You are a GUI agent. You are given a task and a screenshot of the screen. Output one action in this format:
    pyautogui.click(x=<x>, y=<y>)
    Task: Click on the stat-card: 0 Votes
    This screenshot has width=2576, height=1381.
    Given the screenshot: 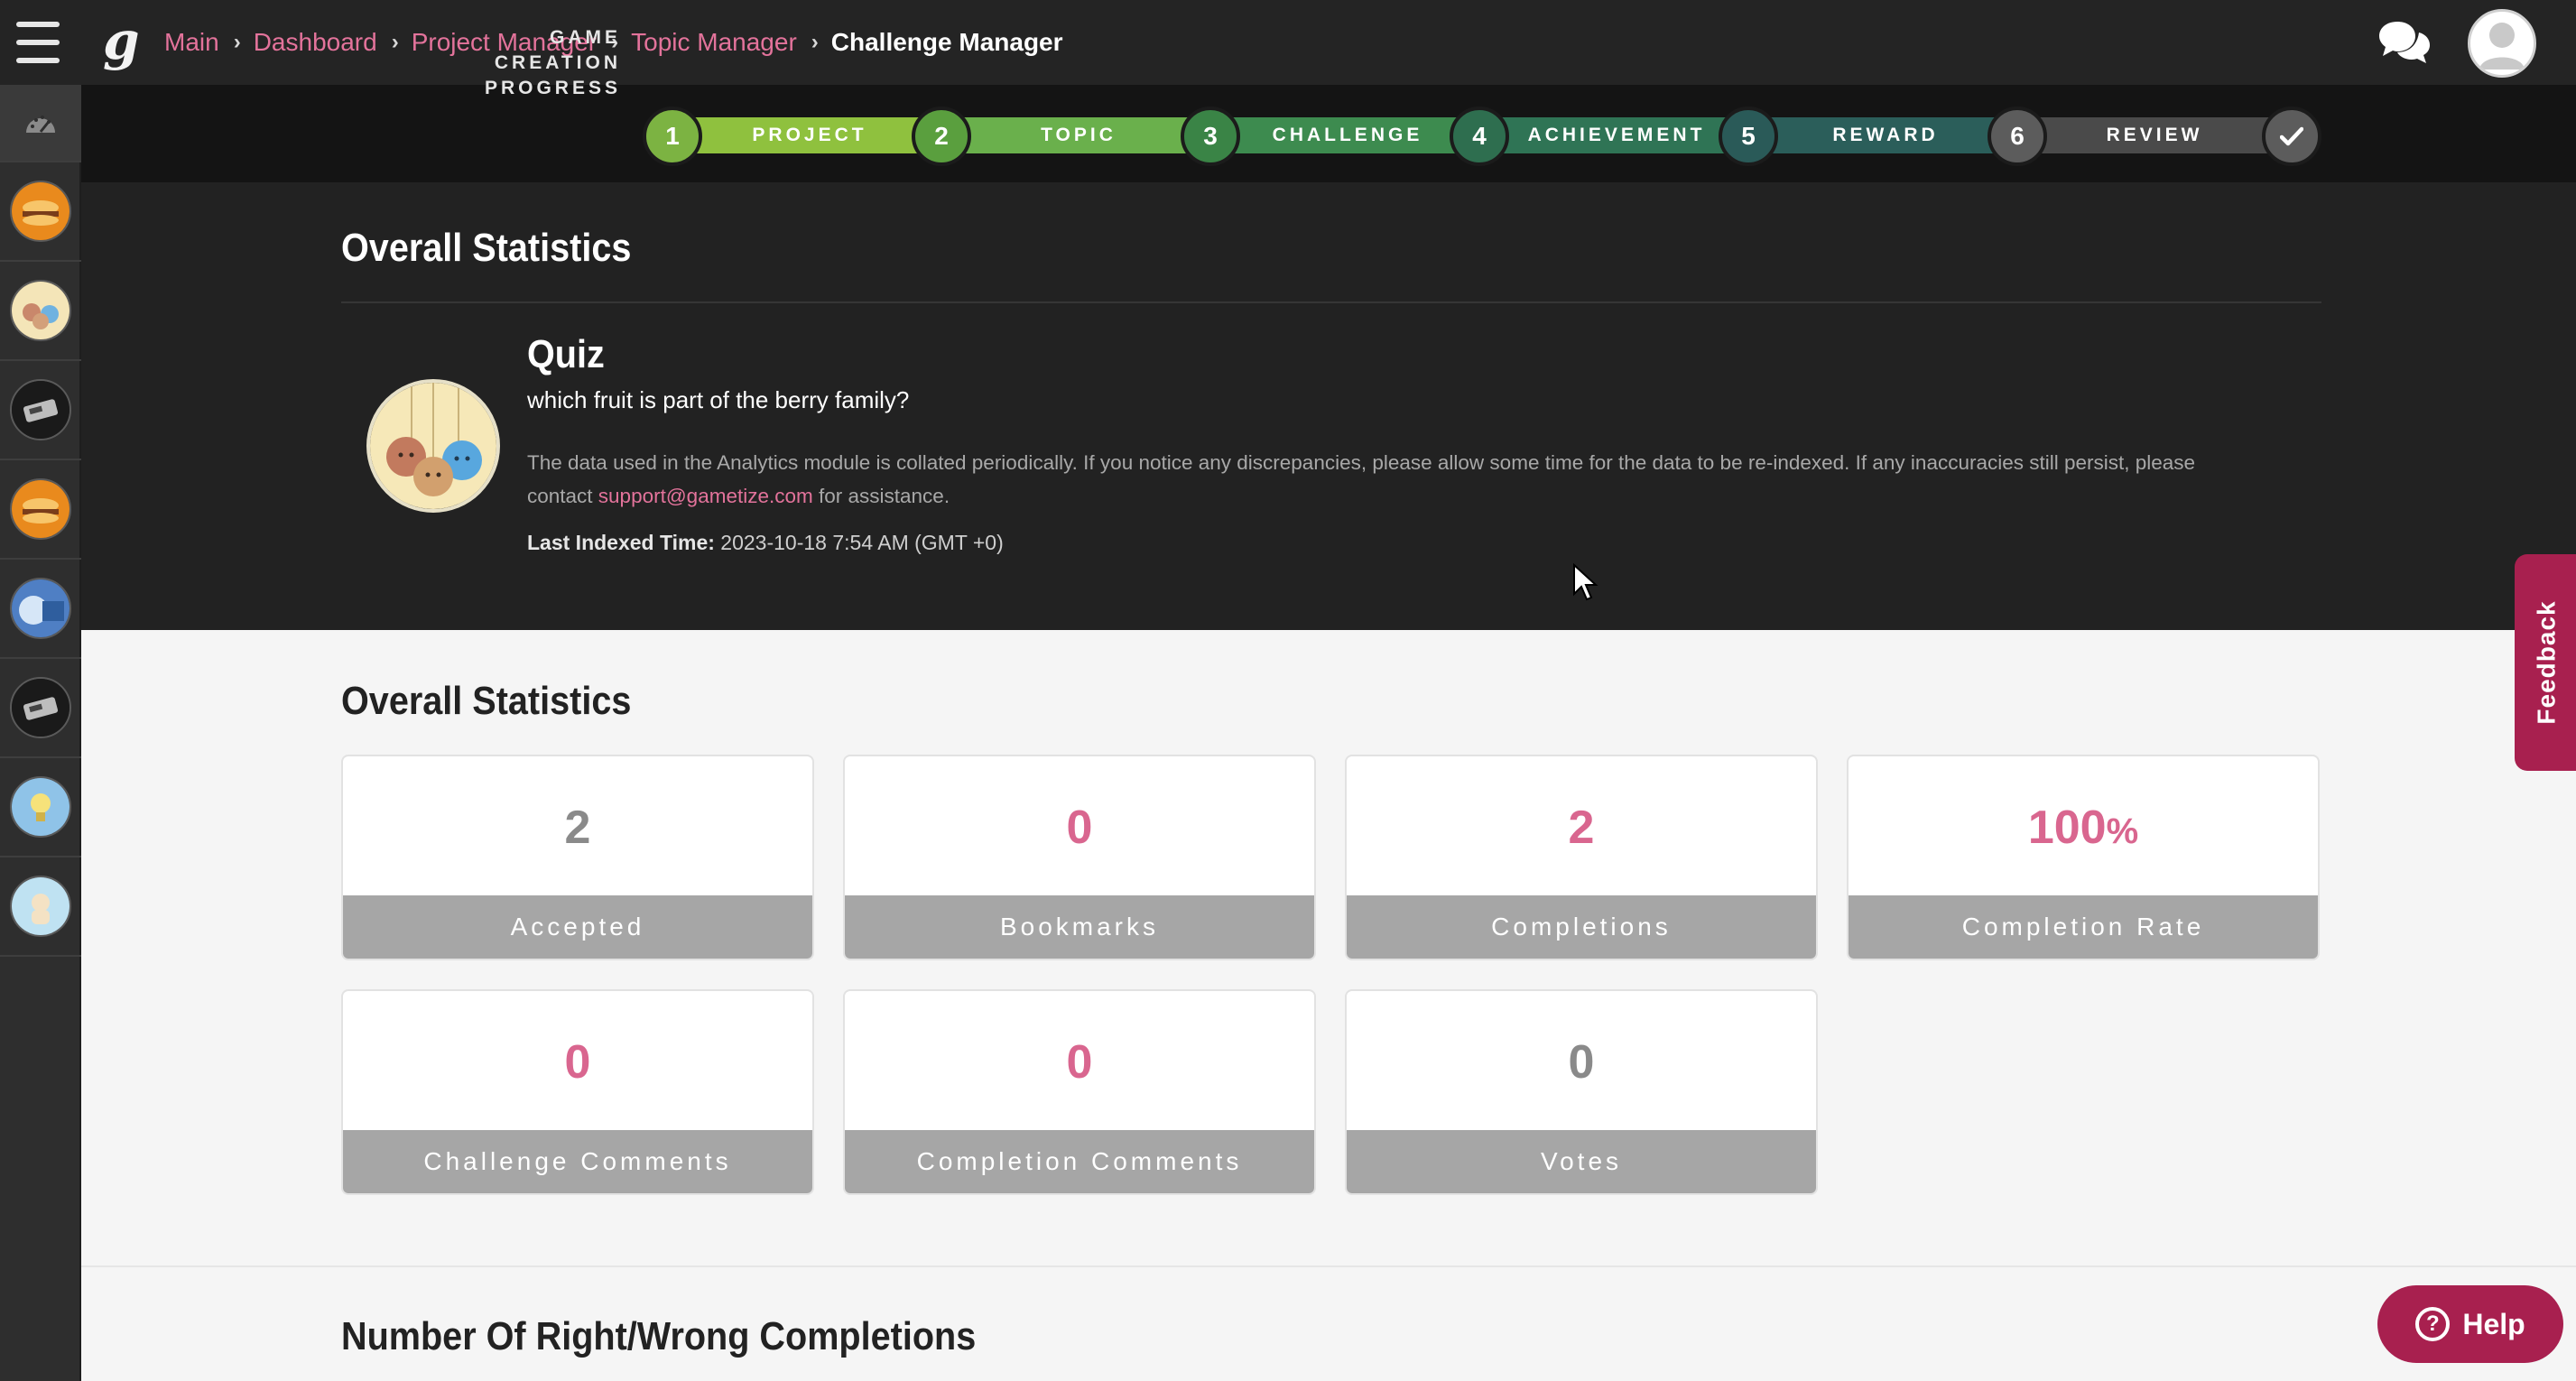 What is the action you would take?
    pyautogui.click(x=1582, y=1092)
    